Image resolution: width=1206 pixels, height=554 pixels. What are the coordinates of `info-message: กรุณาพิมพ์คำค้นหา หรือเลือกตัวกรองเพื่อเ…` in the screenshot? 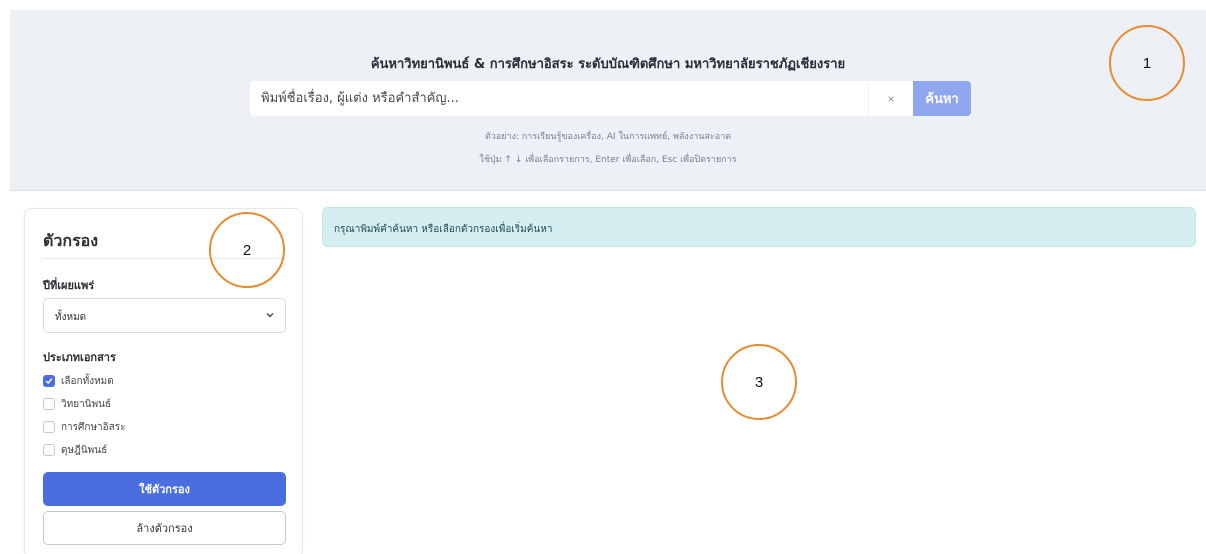 It's located at (443, 229).